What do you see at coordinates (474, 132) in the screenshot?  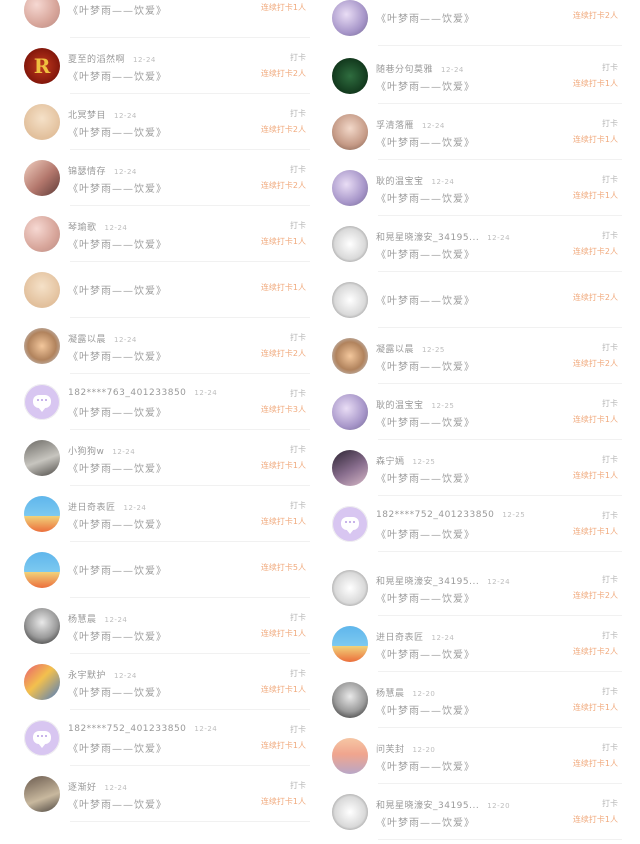 I see `checkin-row: 孚清落雁 12-24 打卡 《叶梦雨——饮爱》 连续打卡1人` at bounding box center [474, 132].